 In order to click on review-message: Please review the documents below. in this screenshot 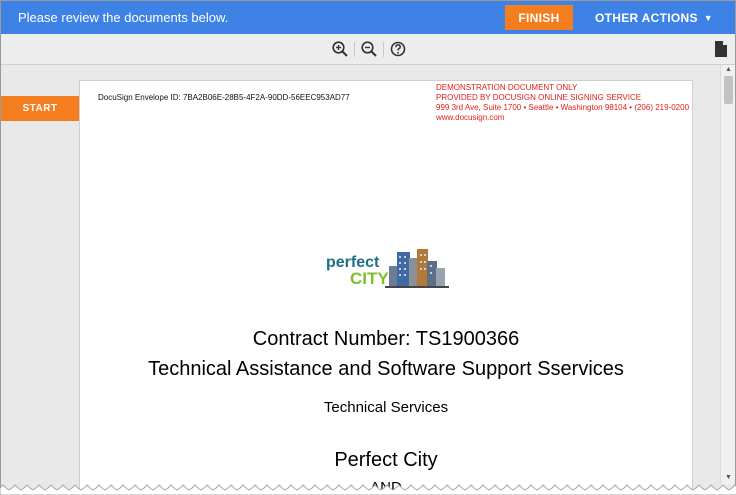, I will do `click(123, 17)`.